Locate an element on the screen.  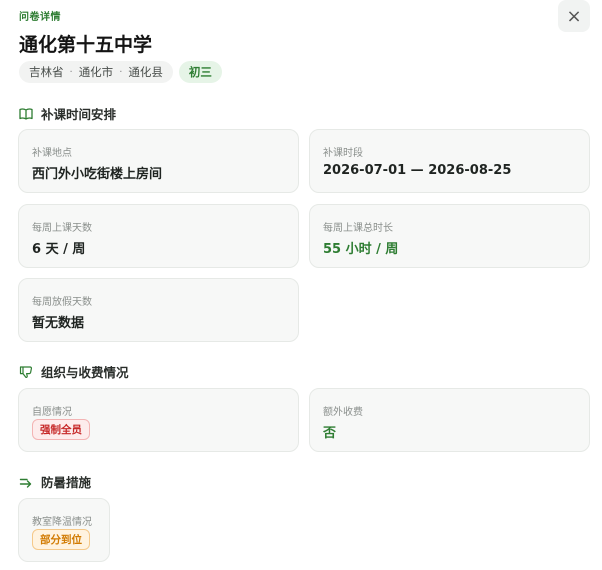
city-text: 通化市 is located at coordinates (96, 72).